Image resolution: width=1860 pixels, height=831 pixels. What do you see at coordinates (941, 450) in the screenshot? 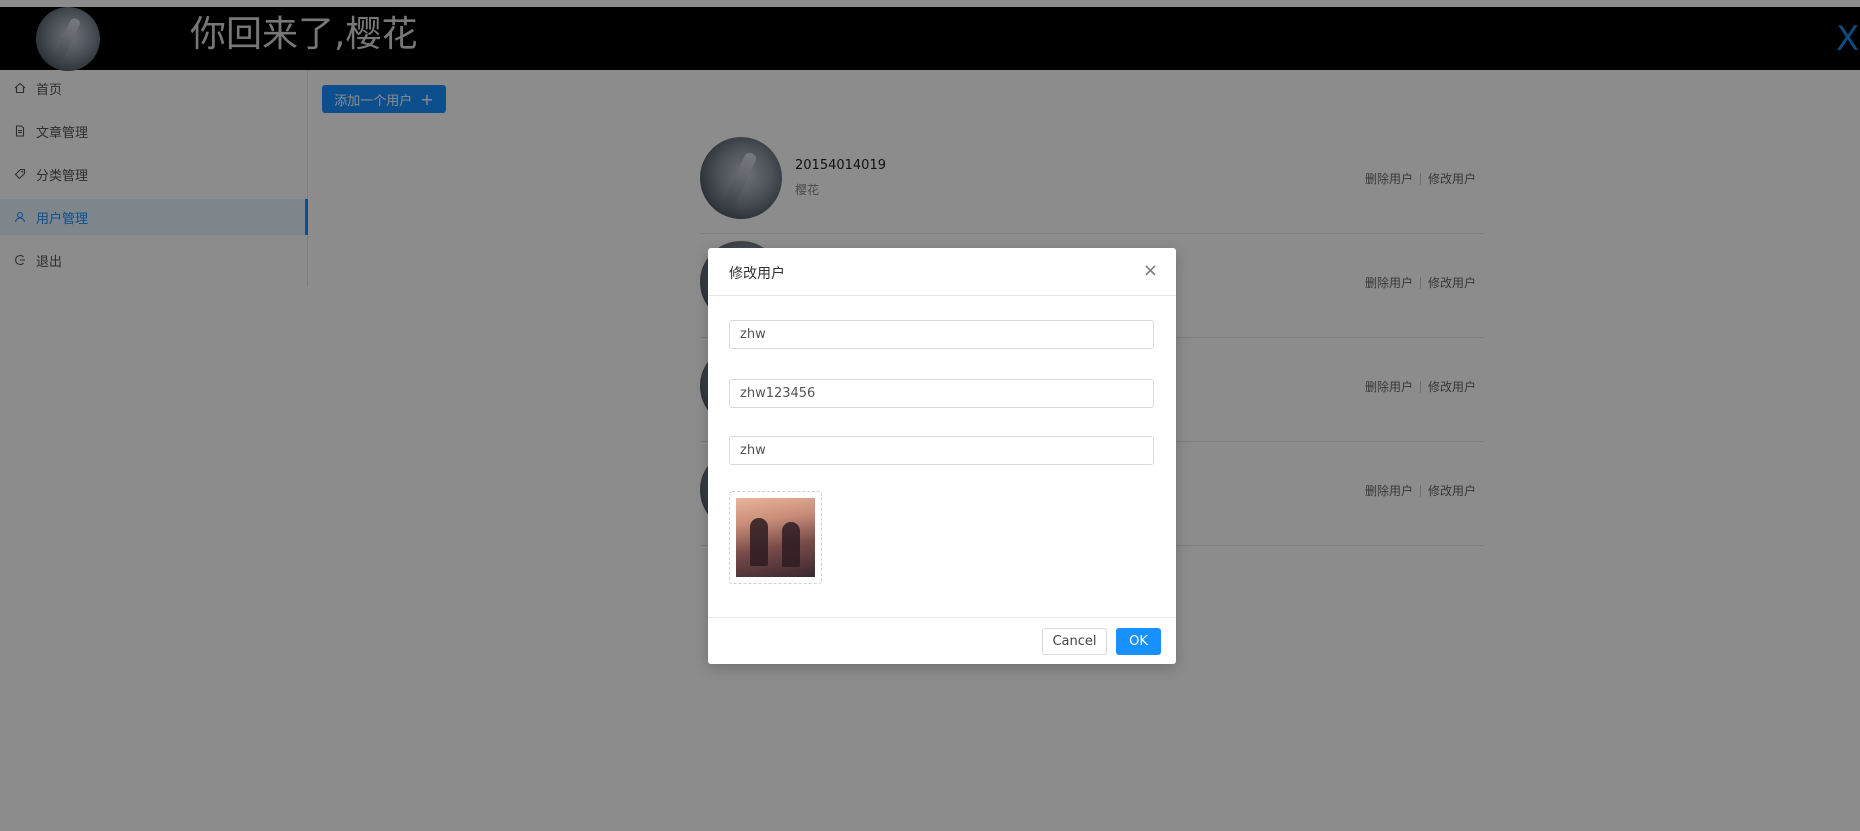
I see `nickname-field: zhw` at bounding box center [941, 450].